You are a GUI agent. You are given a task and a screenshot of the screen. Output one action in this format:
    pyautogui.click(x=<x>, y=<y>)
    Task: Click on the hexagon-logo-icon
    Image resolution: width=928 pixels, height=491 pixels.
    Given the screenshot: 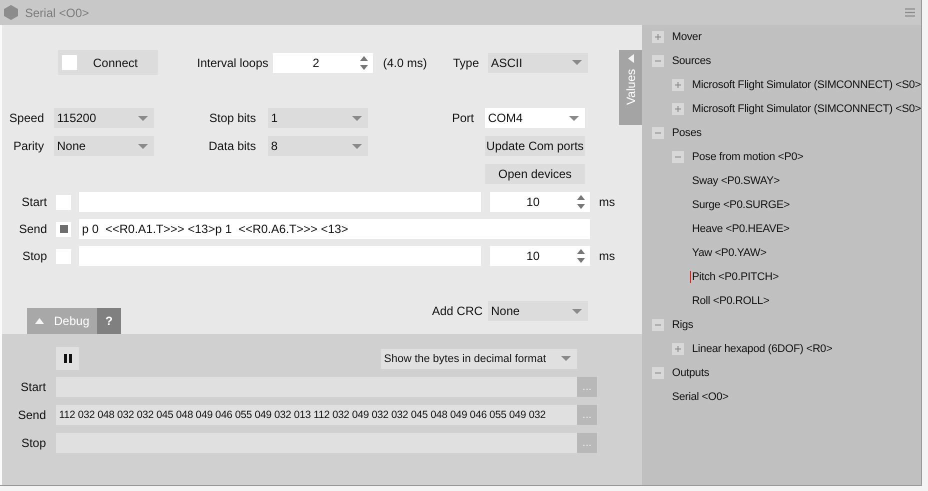 What is the action you would take?
    pyautogui.click(x=11, y=12)
    